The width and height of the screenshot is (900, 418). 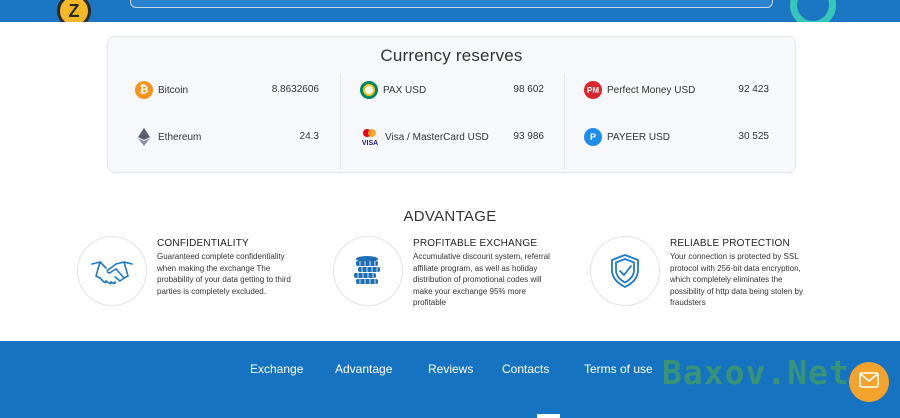 I want to click on footer-link-contacts: Contacts, so click(x=525, y=369).